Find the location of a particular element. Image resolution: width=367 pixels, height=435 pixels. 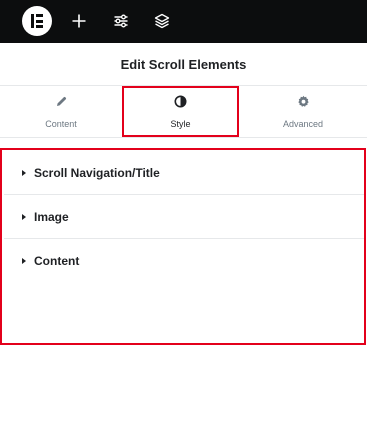

panel-header: Edit Scroll Elements is located at coordinates (183, 64).